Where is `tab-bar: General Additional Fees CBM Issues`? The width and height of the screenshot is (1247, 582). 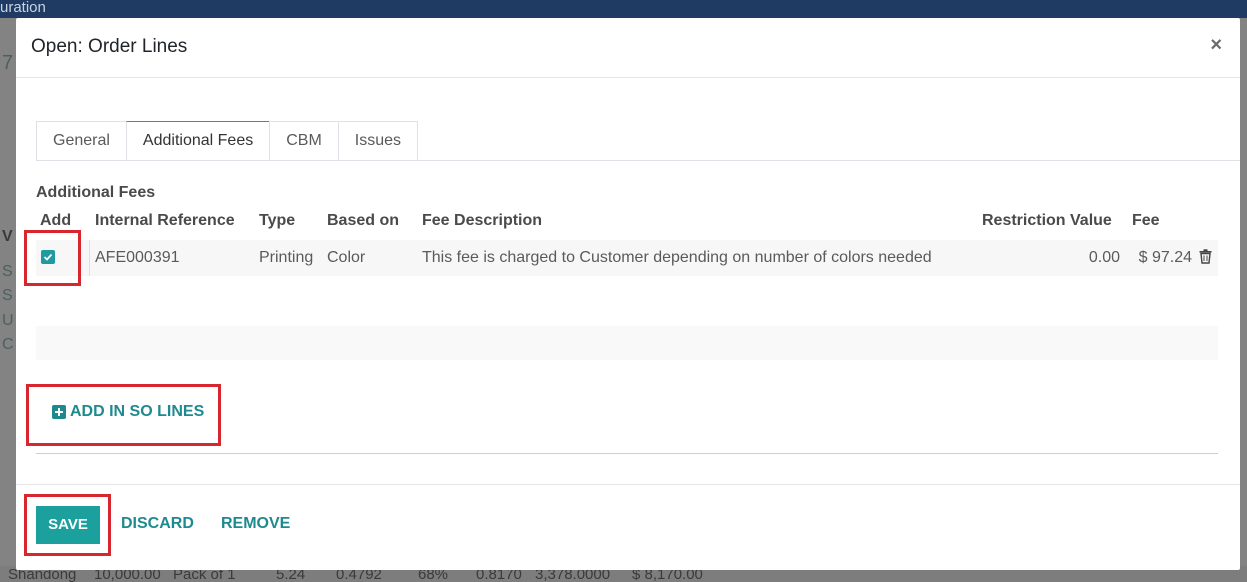
tab-bar: General Additional Fees CBM Issues is located at coordinates (227, 141).